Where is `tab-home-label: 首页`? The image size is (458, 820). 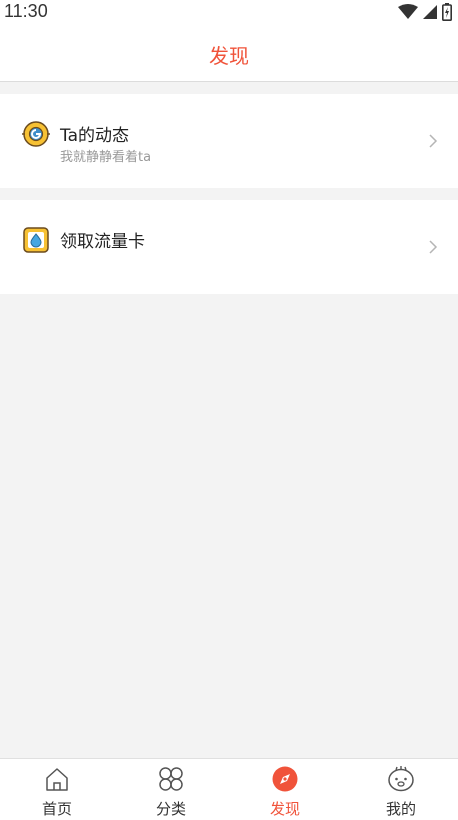
tab-home-label: 首页 is located at coordinates (56, 809).